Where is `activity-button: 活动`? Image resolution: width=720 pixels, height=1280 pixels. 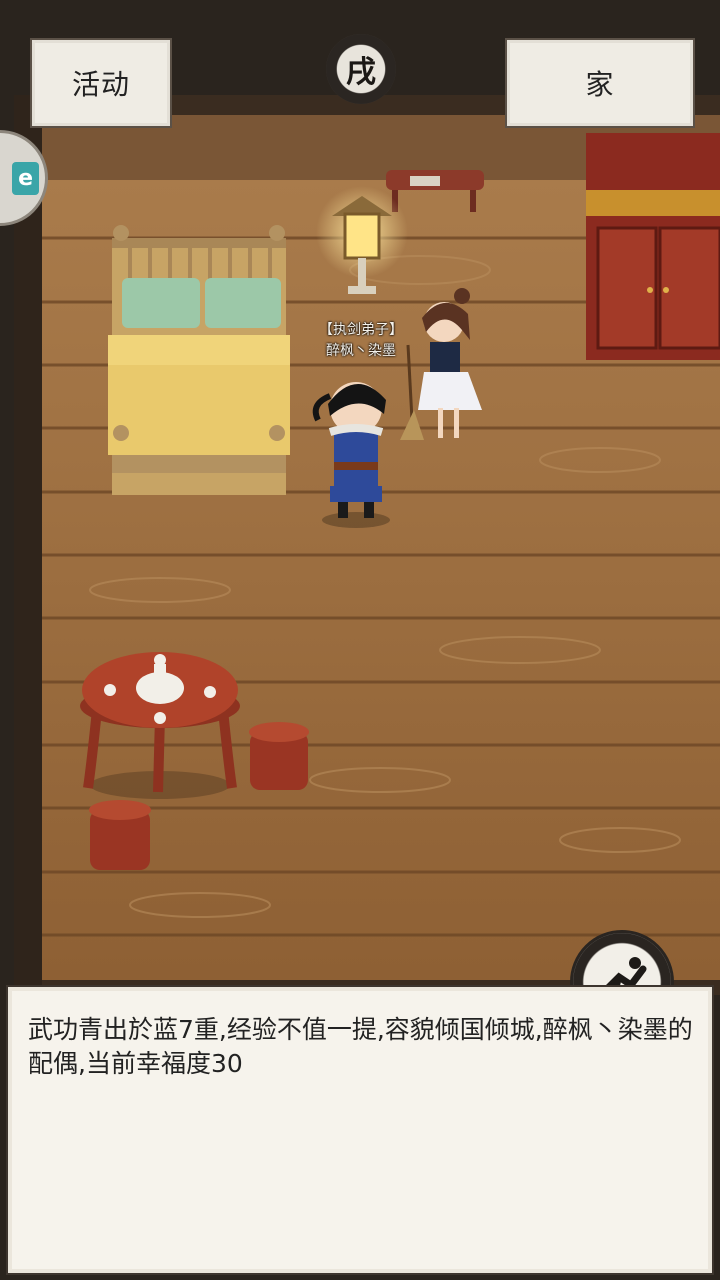 activity-button: 活动 is located at coordinates (101, 83).